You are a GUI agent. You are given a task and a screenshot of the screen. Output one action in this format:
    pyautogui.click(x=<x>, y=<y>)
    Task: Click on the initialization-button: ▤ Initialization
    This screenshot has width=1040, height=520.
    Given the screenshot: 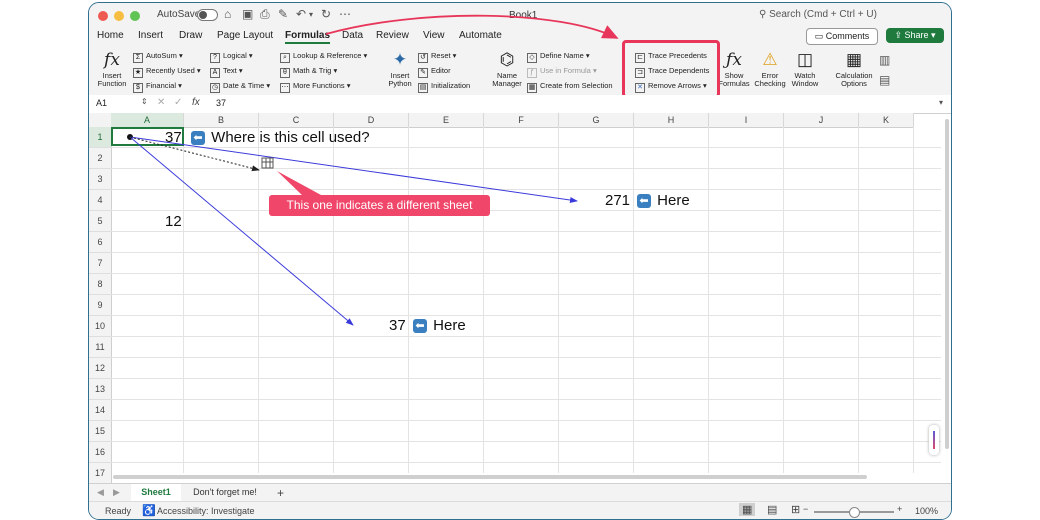 What is the action you would take?
    pyautogui.click(x=444, y=87)
    